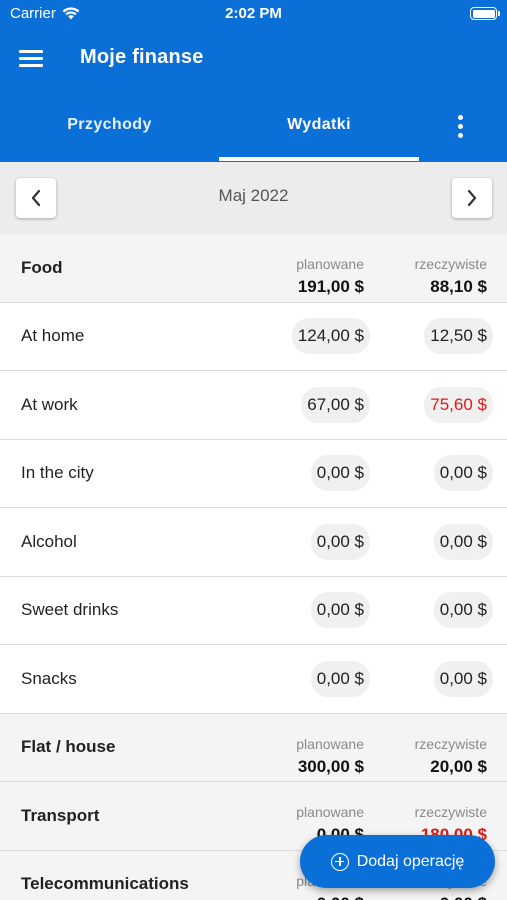  Describe the element at coordinates (330, 336) in the screenshot. I see `planned-amount-button: 124,00 $` at that location.